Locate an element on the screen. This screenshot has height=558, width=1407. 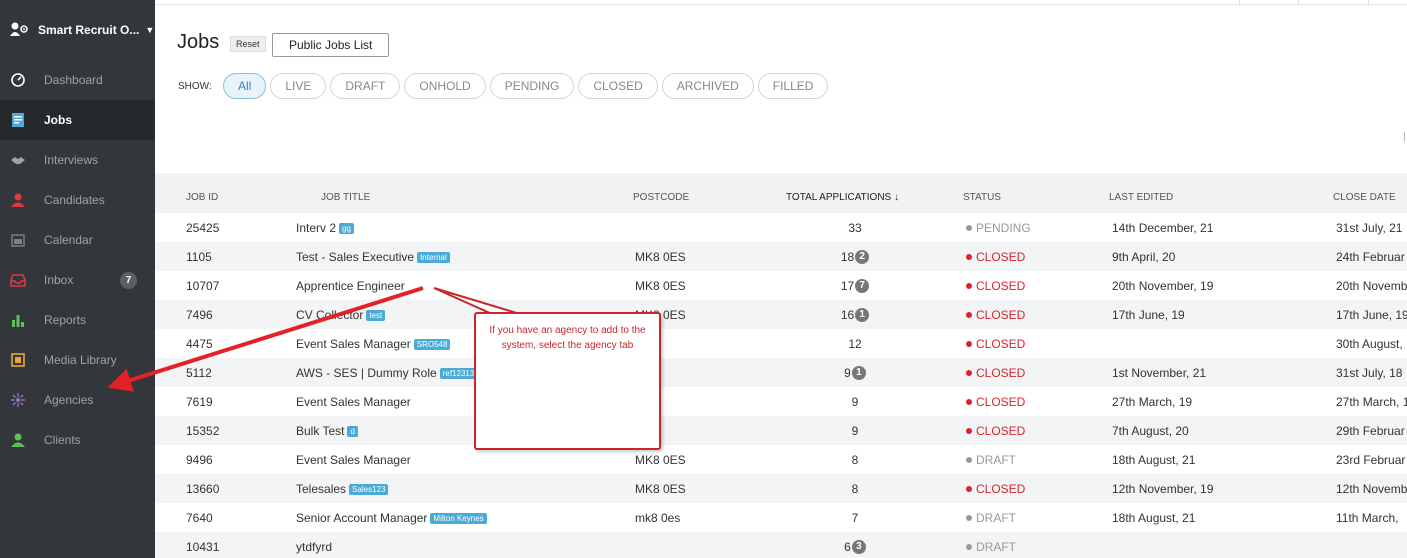
arrow-to-agencies is located at coordinates (265, 339).